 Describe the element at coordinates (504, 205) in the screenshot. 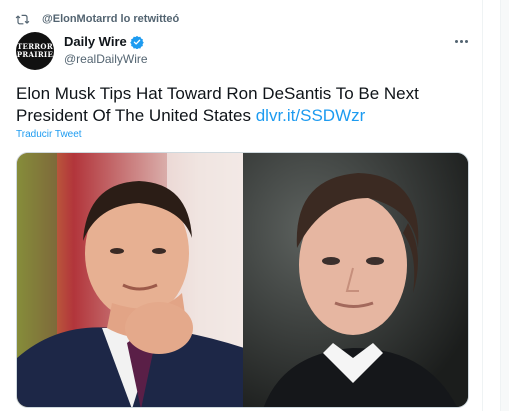

I see `sidebar-card-edge` at that location.